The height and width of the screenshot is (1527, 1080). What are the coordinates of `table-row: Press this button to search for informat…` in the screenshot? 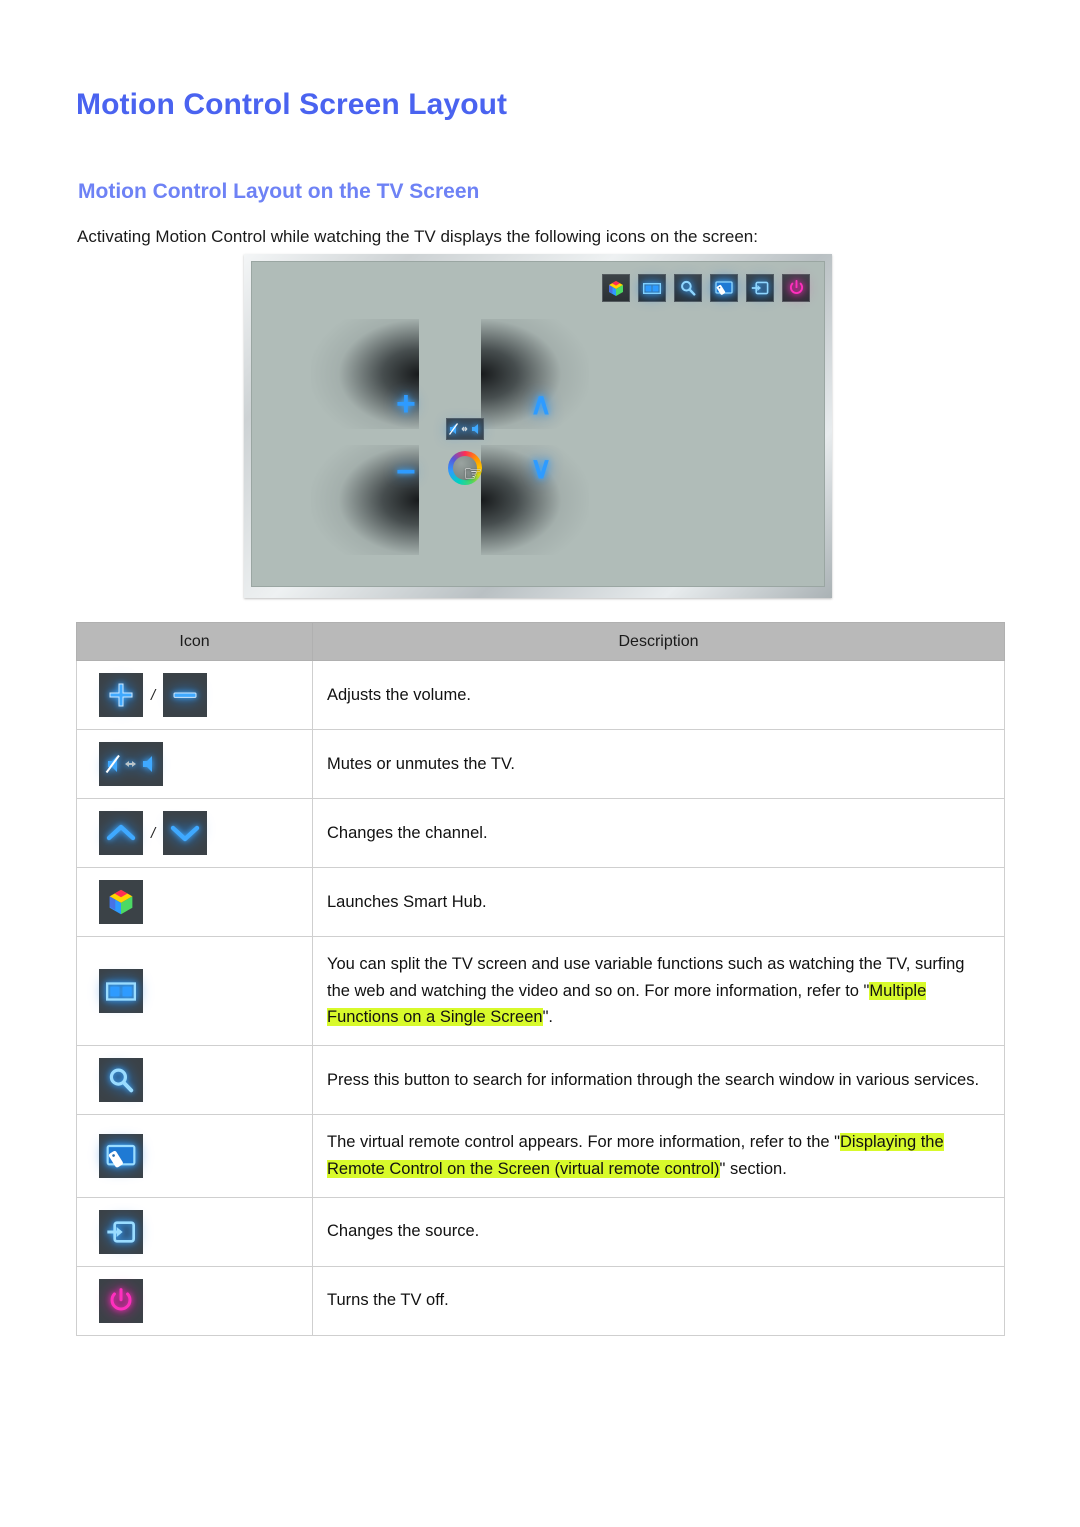 It's located at (540, 1080).